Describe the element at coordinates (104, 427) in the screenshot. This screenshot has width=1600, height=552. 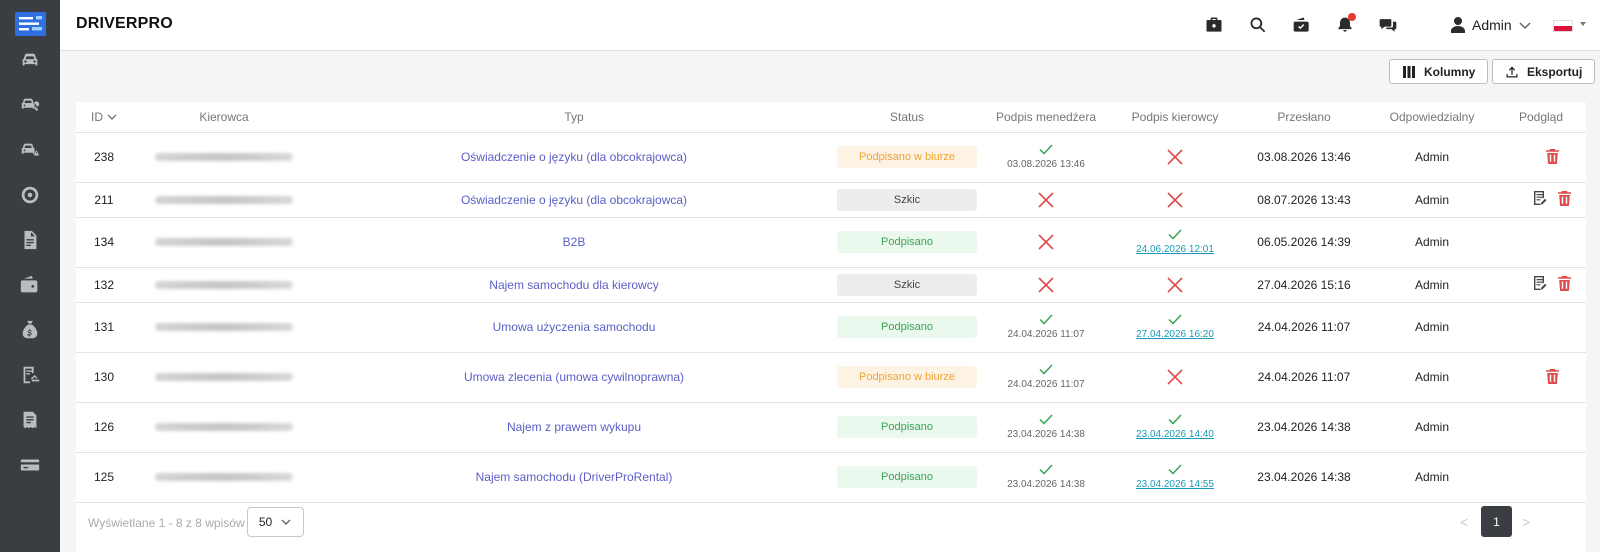
I see `cell-id: 126` at that location.